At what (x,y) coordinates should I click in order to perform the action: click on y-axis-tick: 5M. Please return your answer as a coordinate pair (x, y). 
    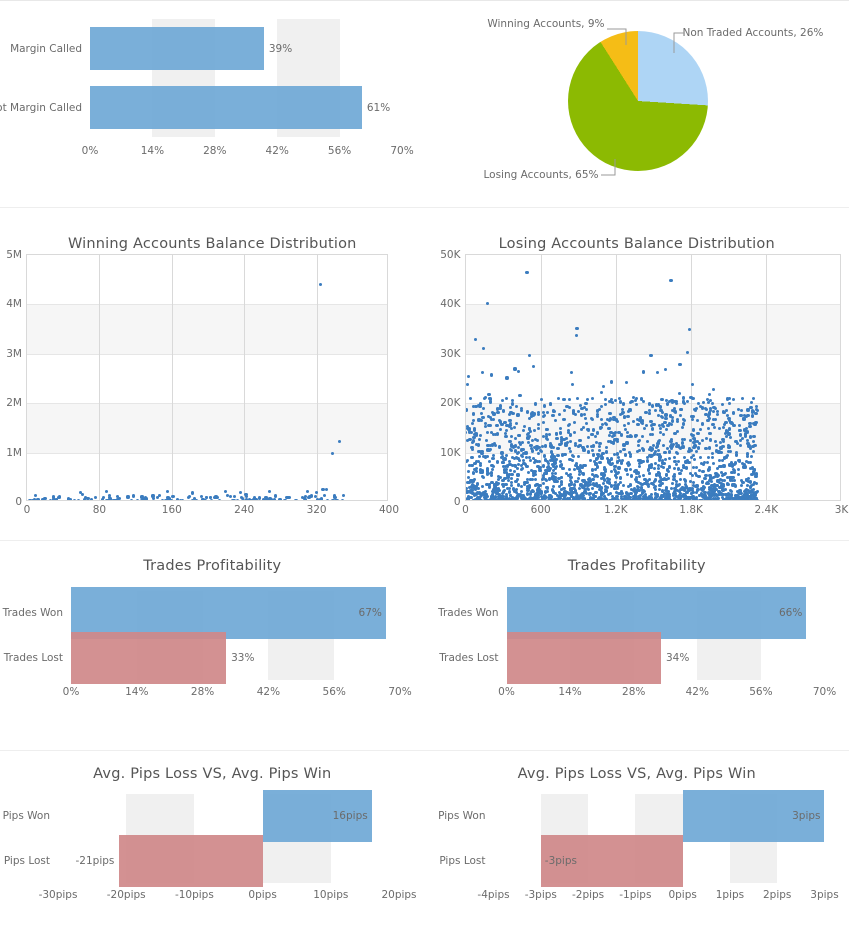
    Looking at the image, I should click on (14, 255).